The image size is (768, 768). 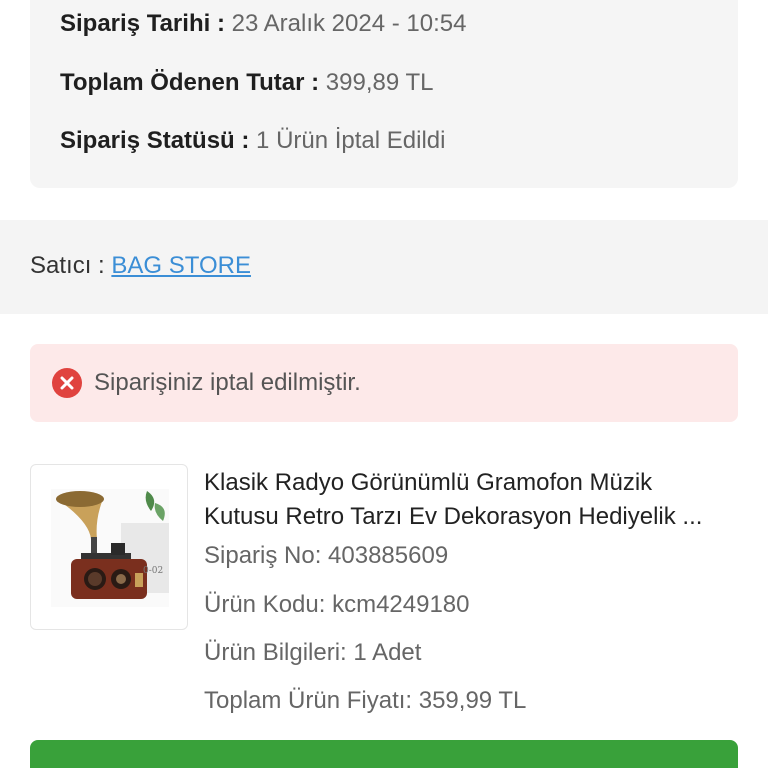 What do you see at coordinates (190, 82) in the screenshot?
I see `order-total-label: Toplam Ödenen Tutar :` at bounding box center [190, 82].